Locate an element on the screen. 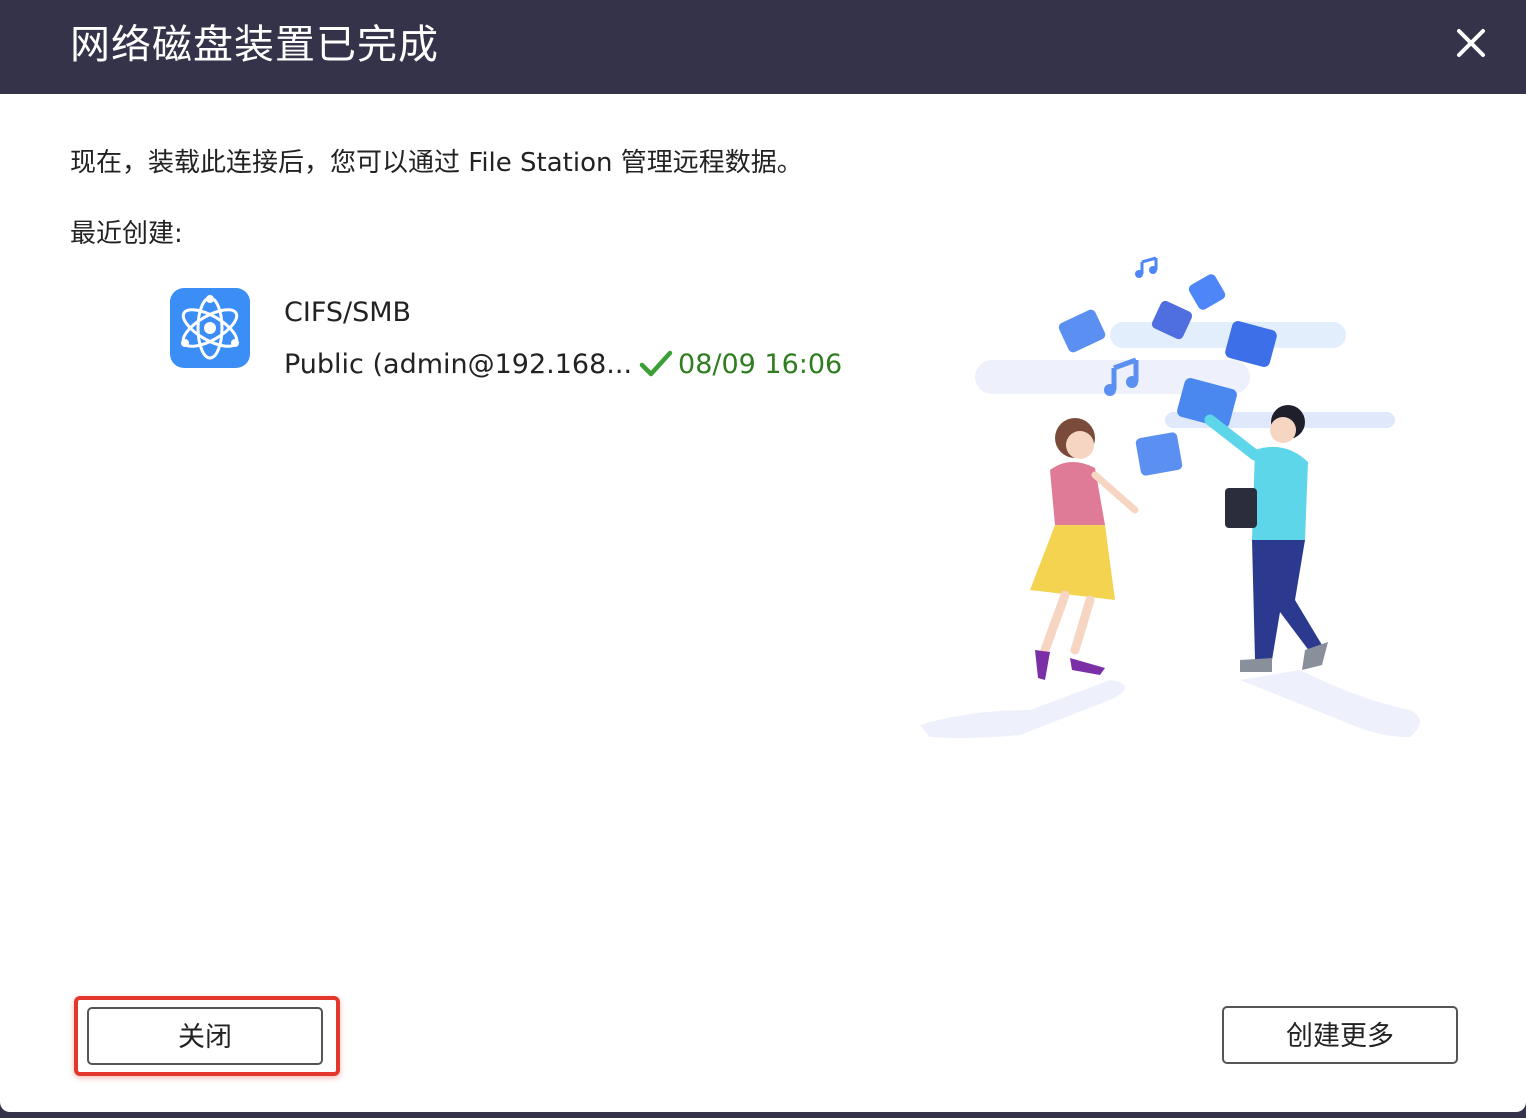 The width and height of the screenshot is (1526, 1118). music-note-icon is located at coordinates (1146, 267).